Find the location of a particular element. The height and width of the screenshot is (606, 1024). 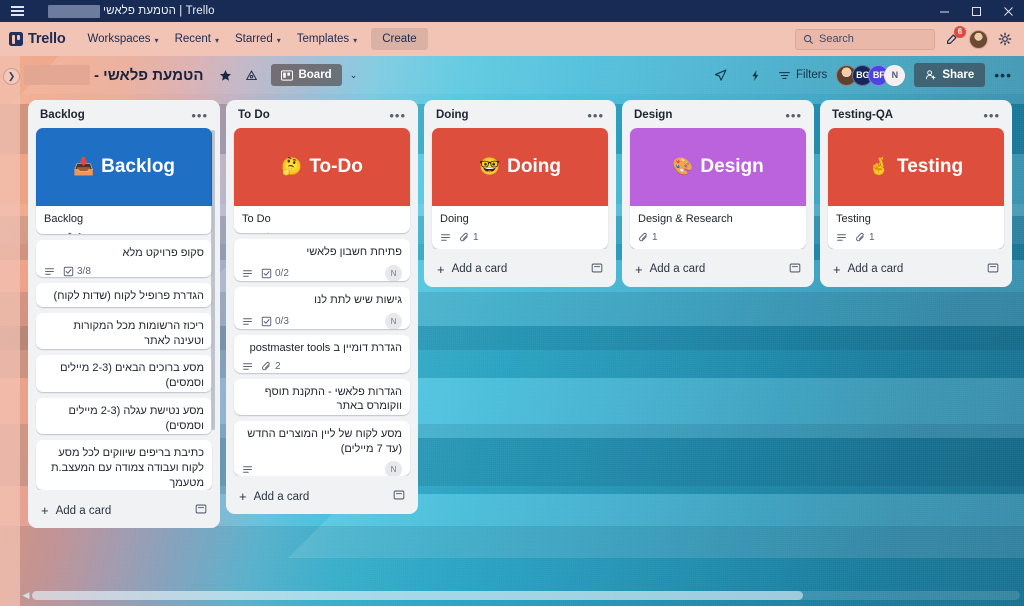

list-title: Design is located at coordinates (653, 115).